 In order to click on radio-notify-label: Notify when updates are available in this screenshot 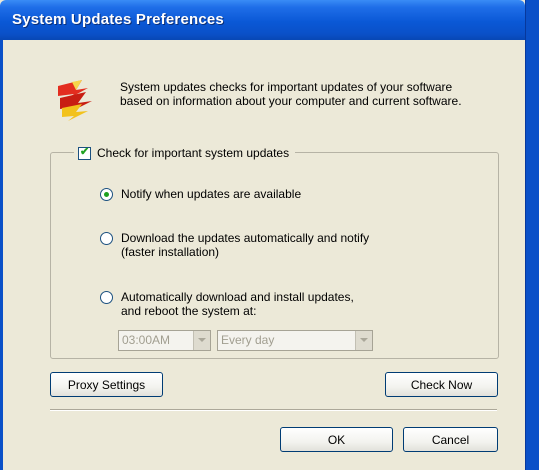, I will do `click(211, 194)`.